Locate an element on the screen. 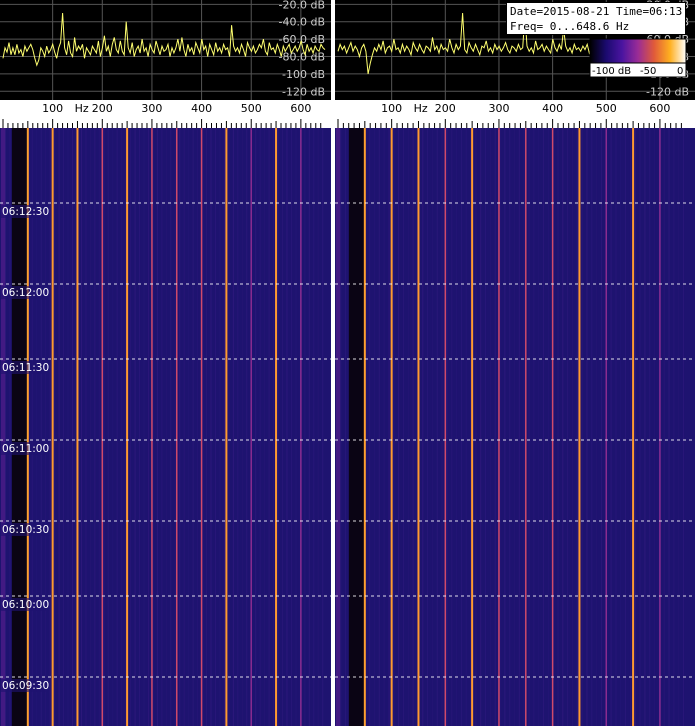 The width and height of the screenshot is (695, 726). colorbar-max-label: 0 is located at coordinates (680, 71).